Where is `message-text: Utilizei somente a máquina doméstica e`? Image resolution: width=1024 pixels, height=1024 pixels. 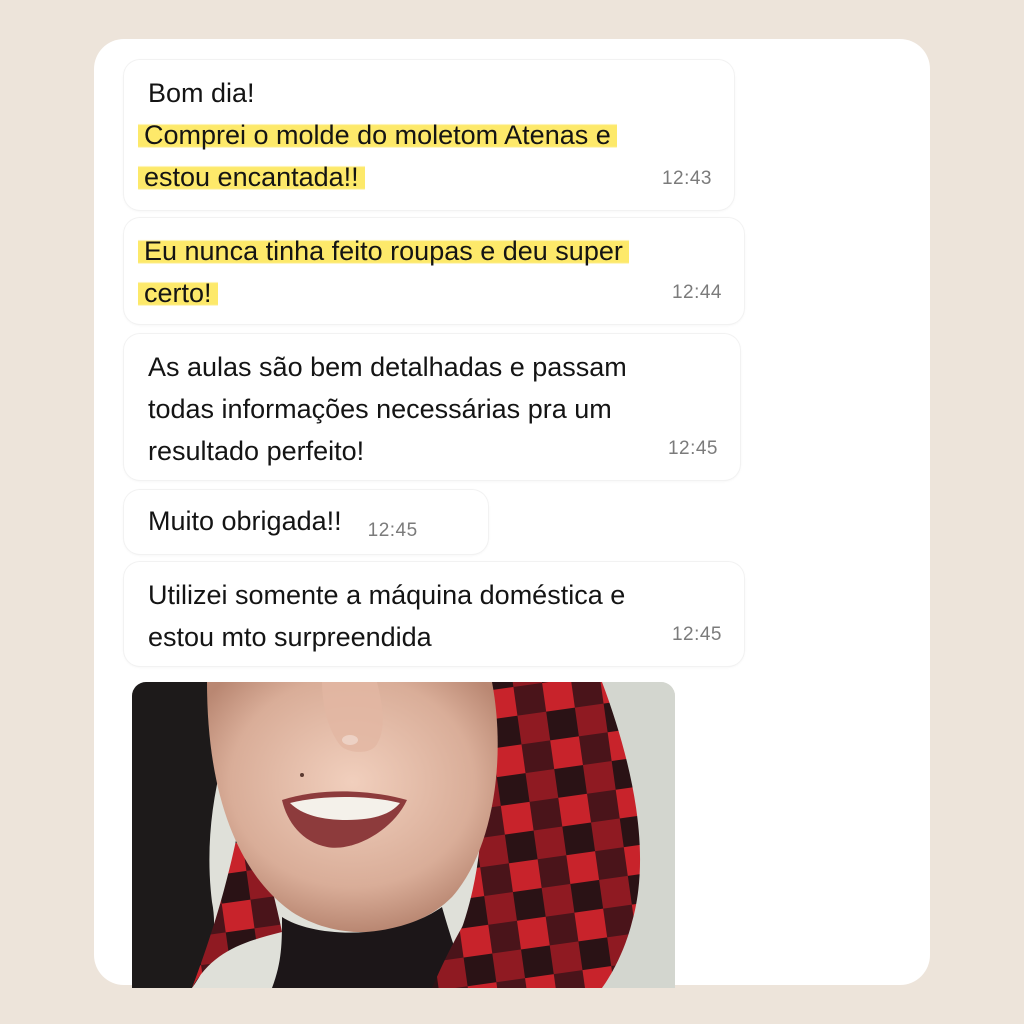 message-text: Utilizei somente a máquina doméstica e is located at coordinates (387, 595).